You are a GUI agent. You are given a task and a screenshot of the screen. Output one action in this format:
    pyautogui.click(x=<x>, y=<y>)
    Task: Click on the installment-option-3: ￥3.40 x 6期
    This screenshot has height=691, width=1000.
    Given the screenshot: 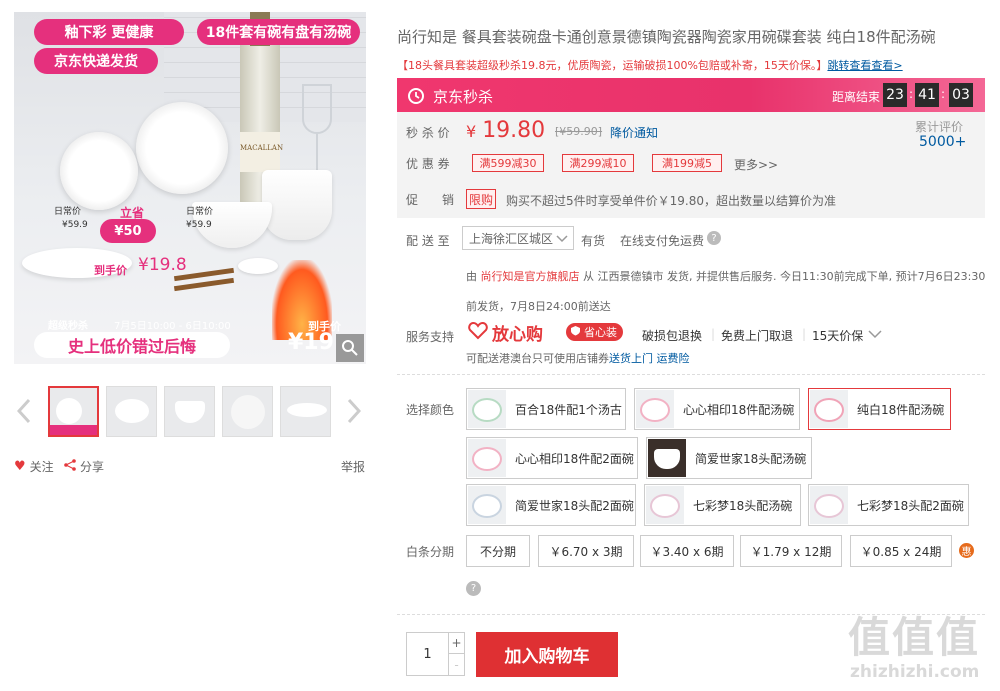 What is the action you would take?
    pyautogui.click(x=687, y=551)
    